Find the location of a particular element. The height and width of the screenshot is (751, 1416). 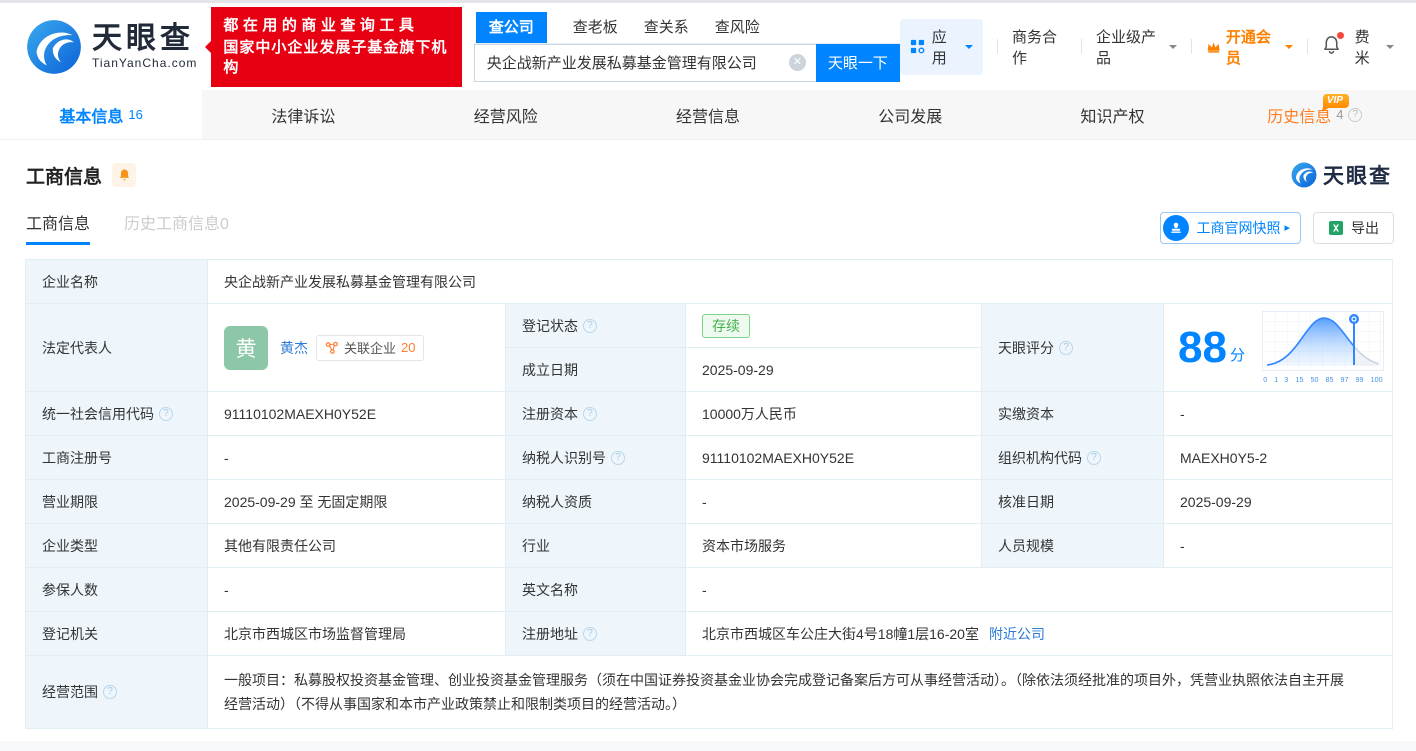

score-value: 88 is located at coordinates (1202, 347).